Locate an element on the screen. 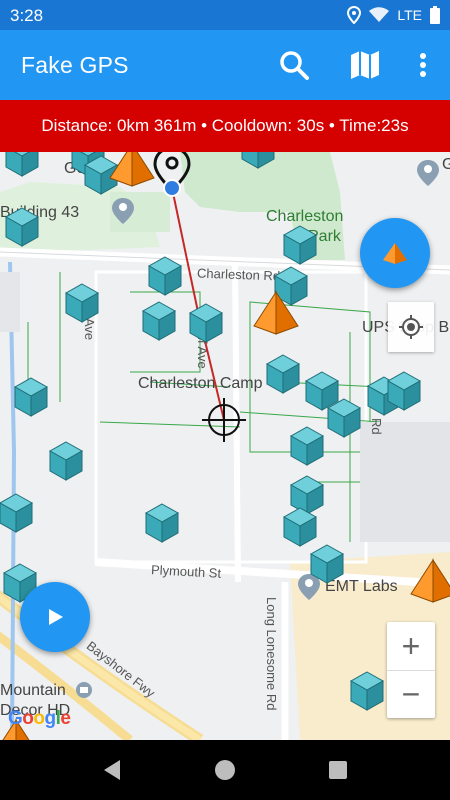 The width and height of the screenshot is (450, 800). status-icons: LTE is located at coordinates (393, 15).